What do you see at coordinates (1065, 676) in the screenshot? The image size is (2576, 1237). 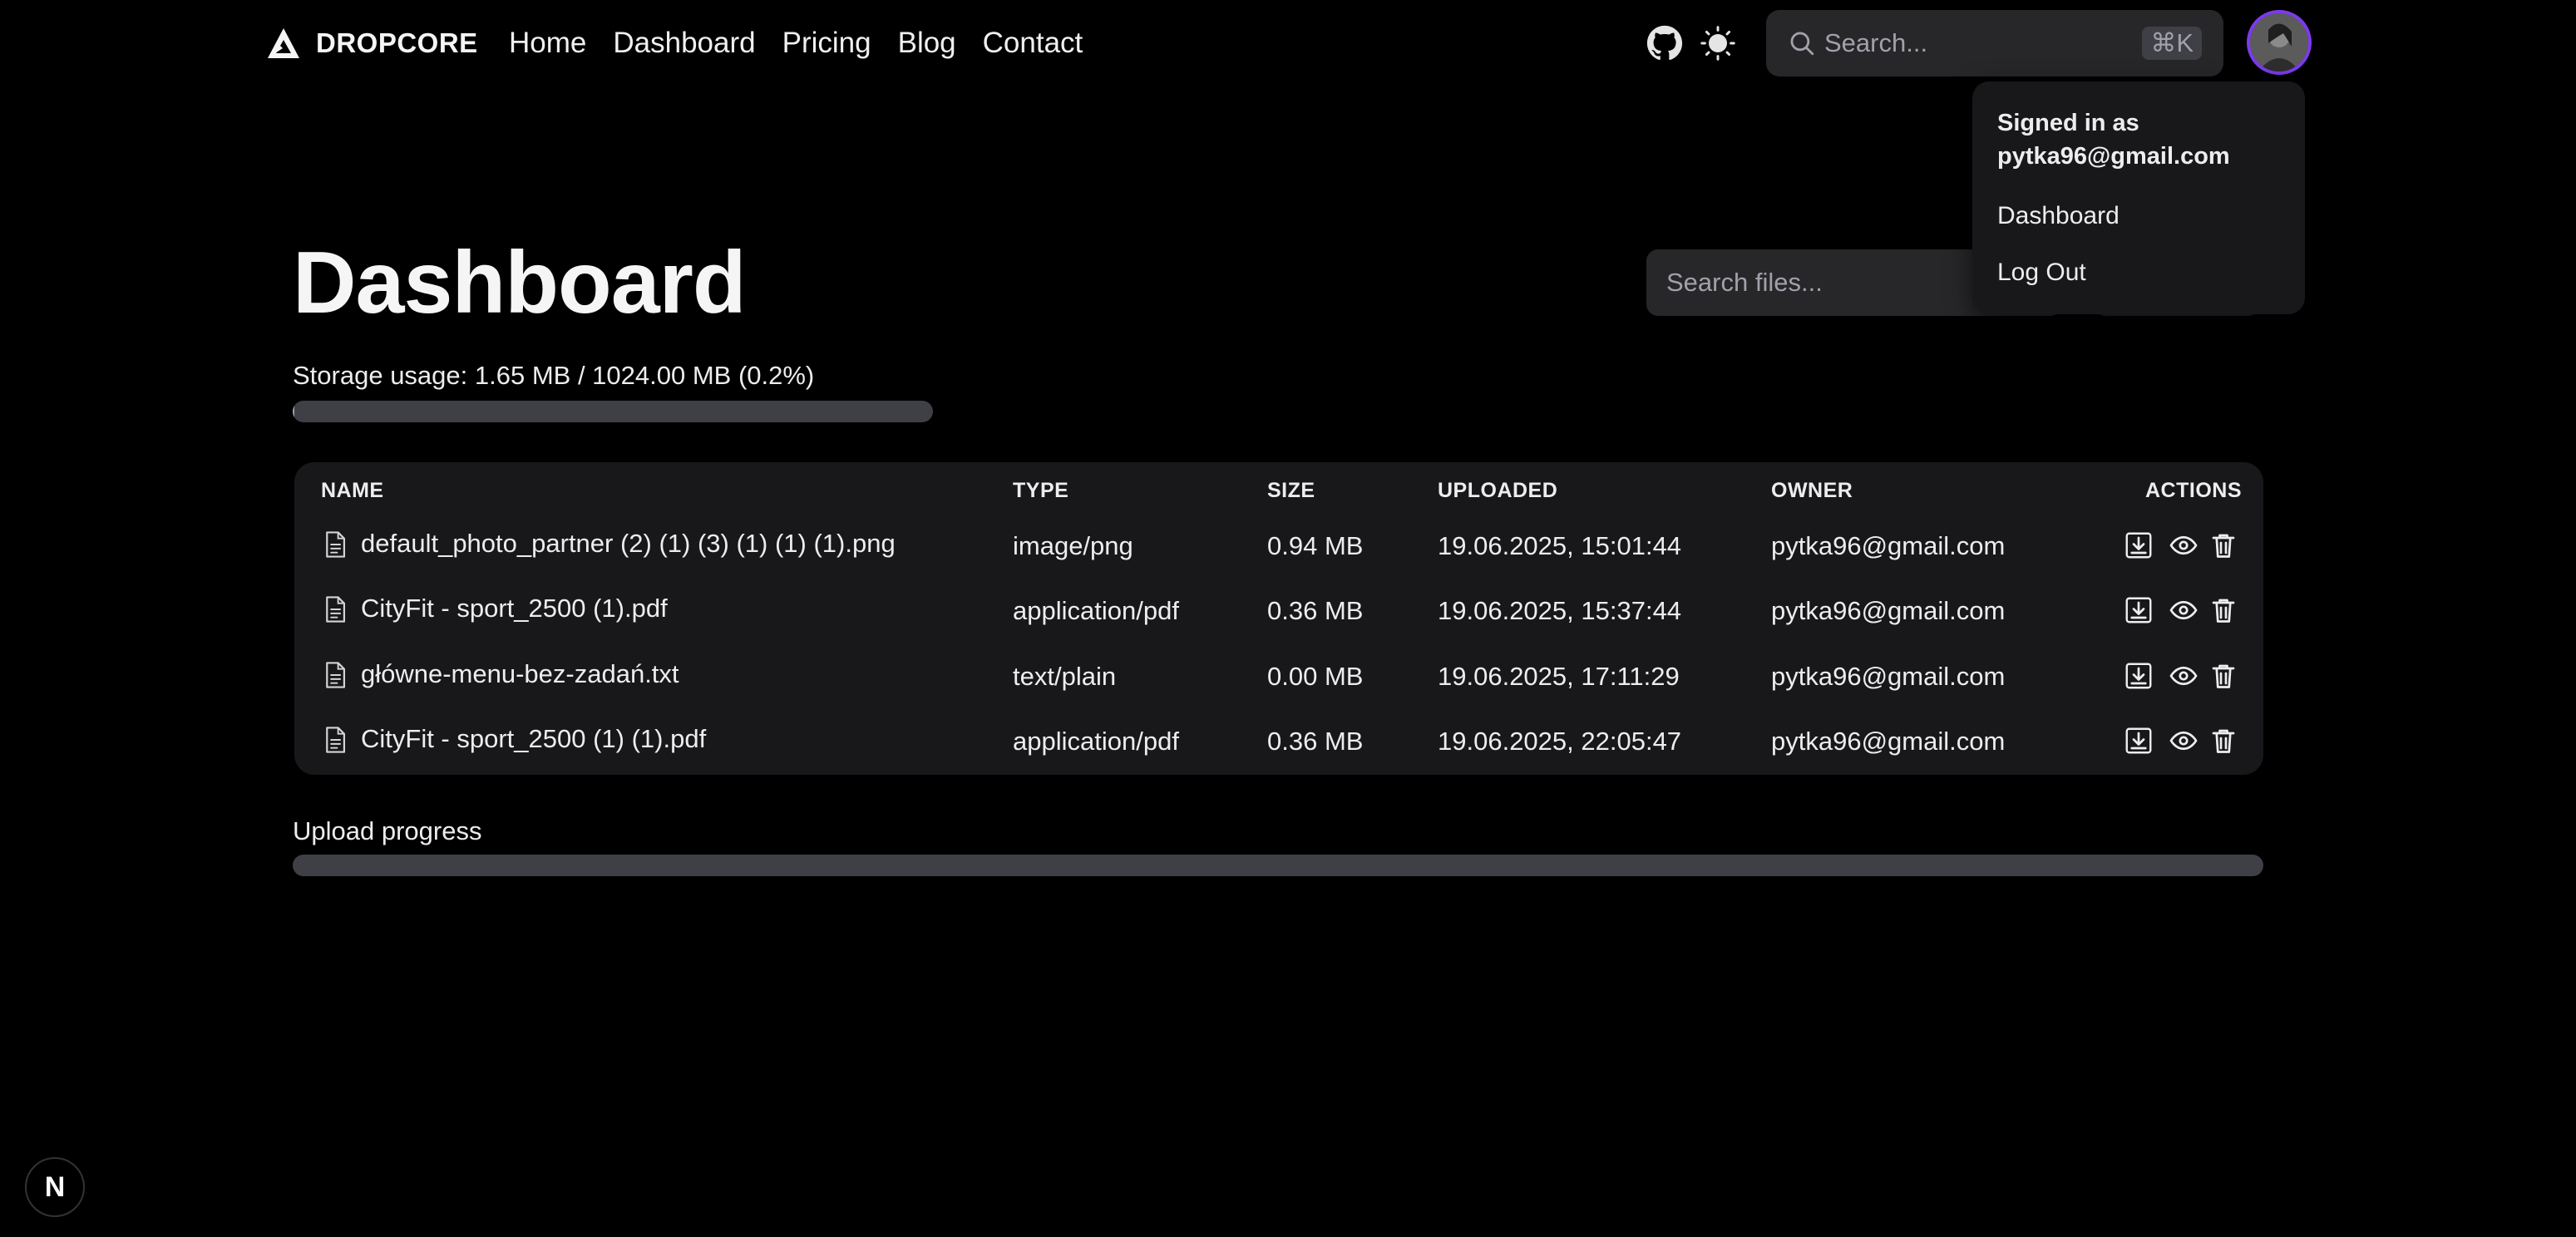 I see `cell-type: text/plain` at bounding box center [1065, 676].